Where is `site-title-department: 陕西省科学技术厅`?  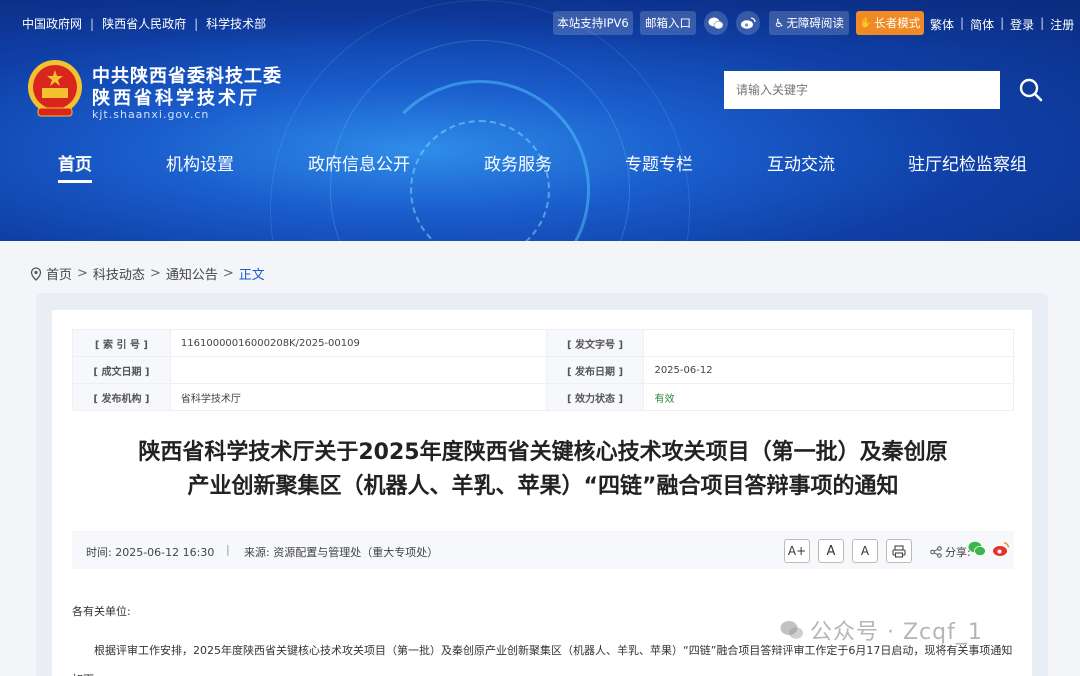
site-title-department: 陕西省科学技术厅 is located at coordinates (176, 98).